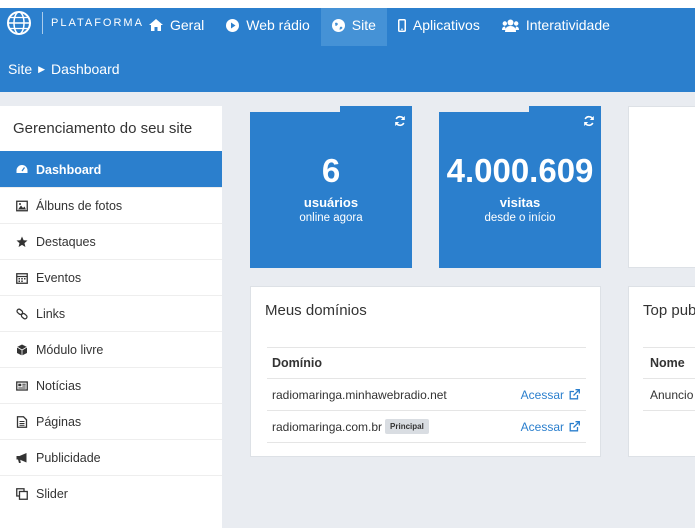  I want to click on calendar-icon, so click(22, 278).